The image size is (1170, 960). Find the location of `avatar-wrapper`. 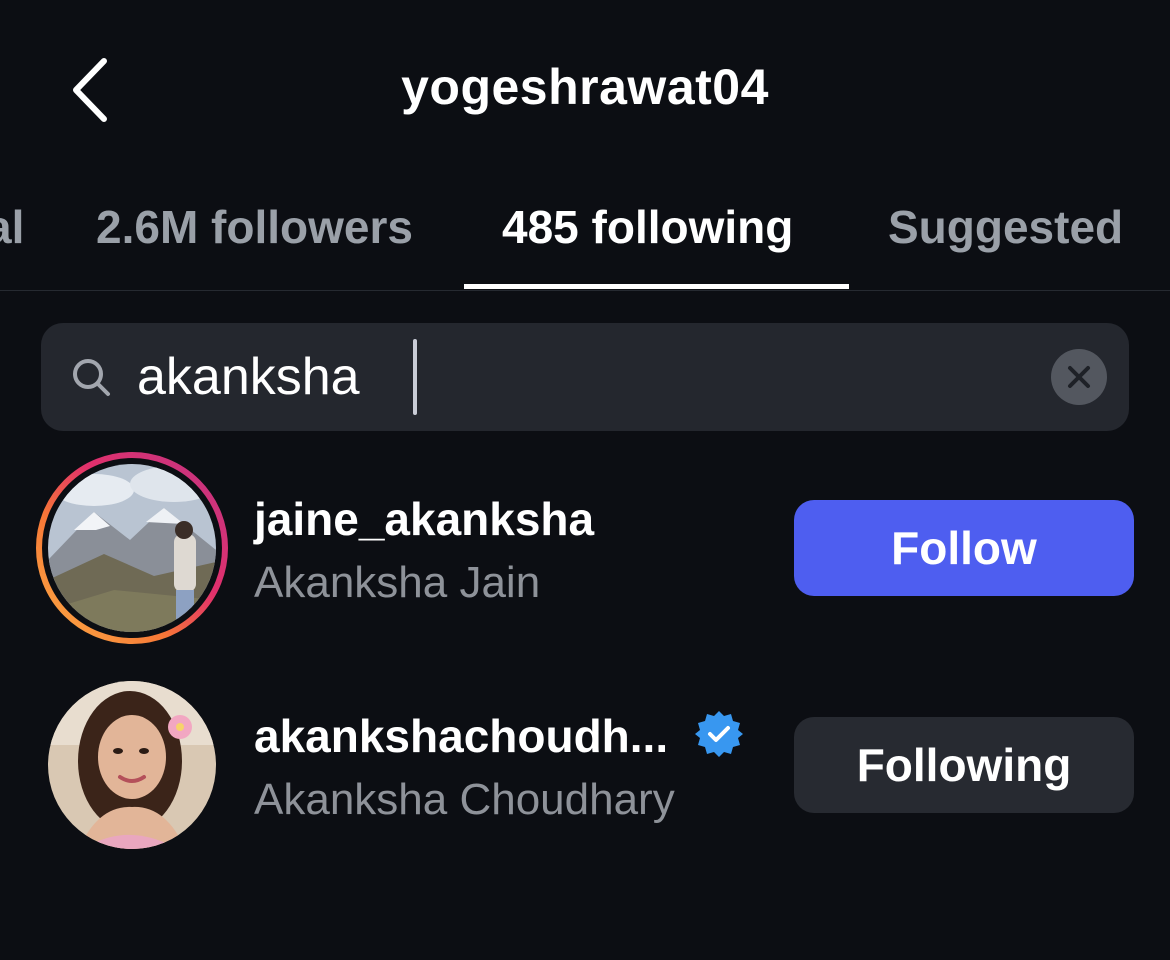

avatar-wrapper is located at coordinates (132, 763).